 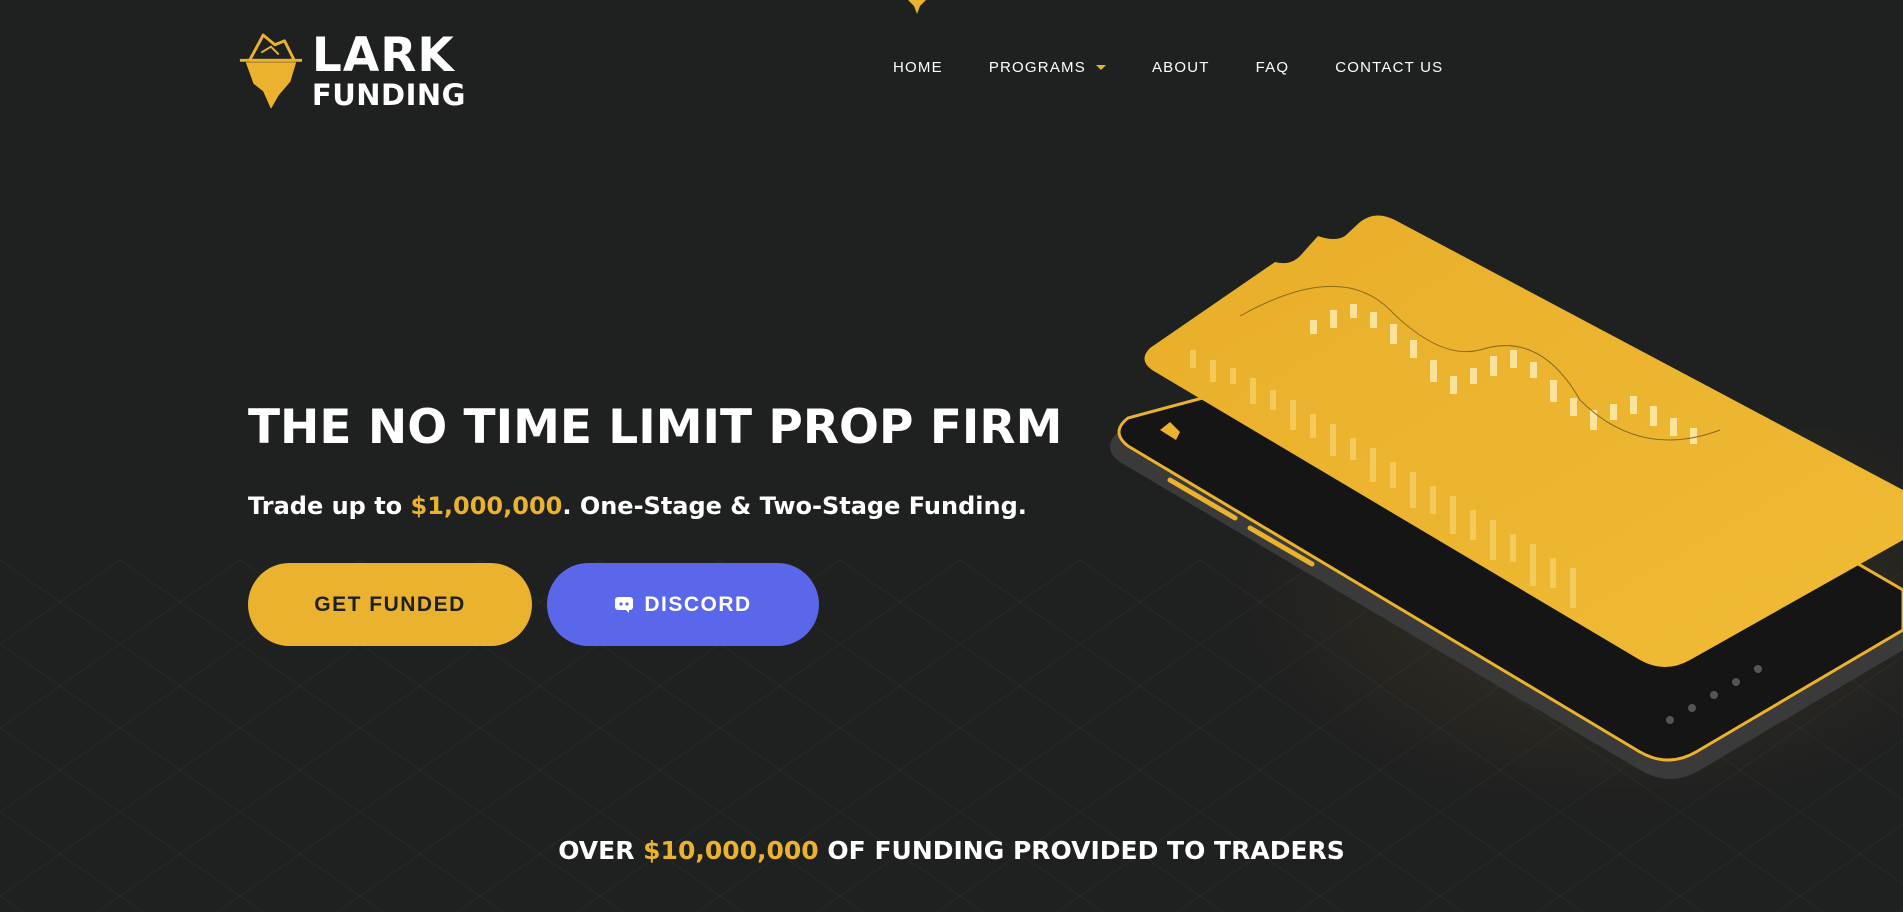 I want to click on hero-title: THE NO TIME LIMIT PROP FIRM, so click(x=655, y=427).